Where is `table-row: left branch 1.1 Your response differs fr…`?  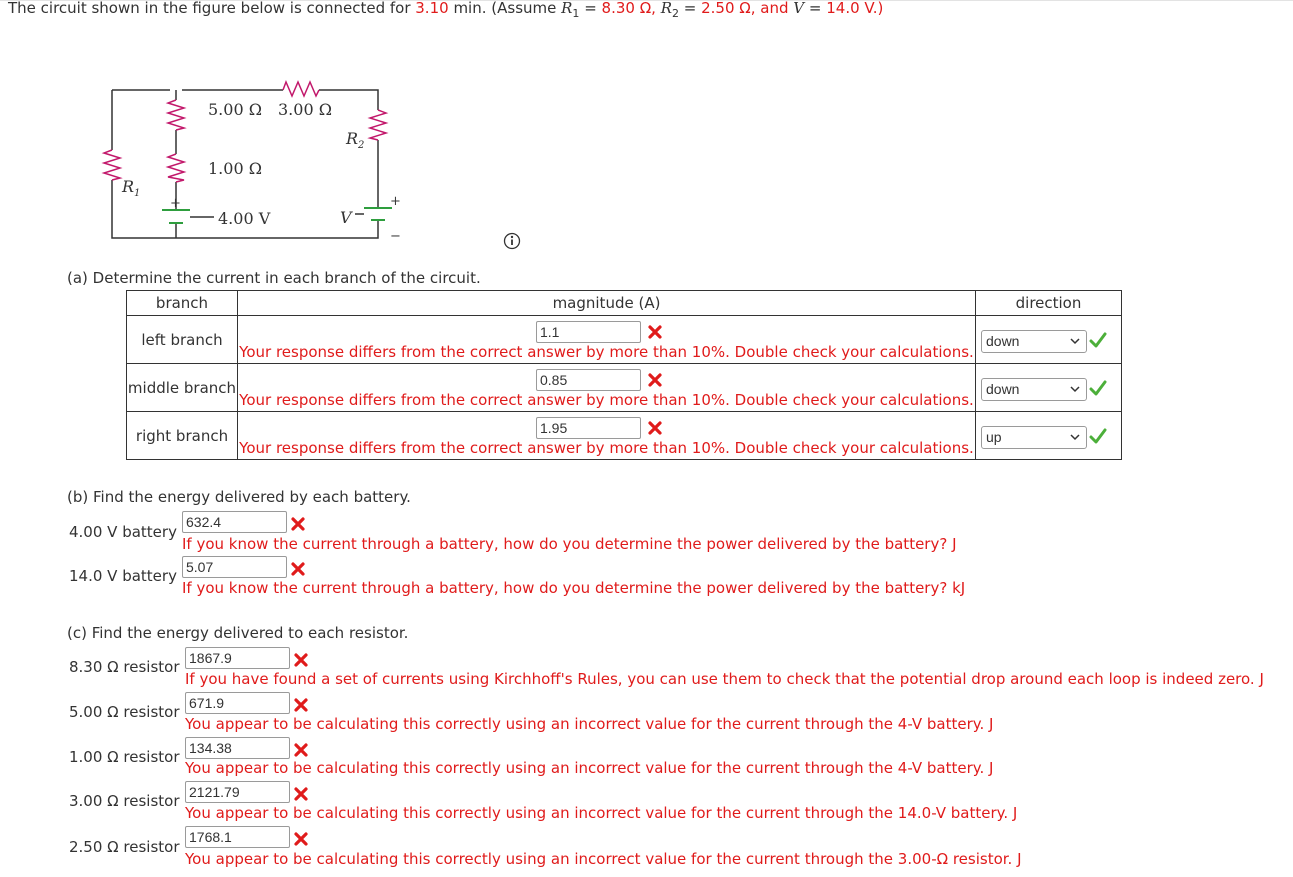
table-row: left branch 1.1 Your response differs fr… is located at coordinates (624, 339).